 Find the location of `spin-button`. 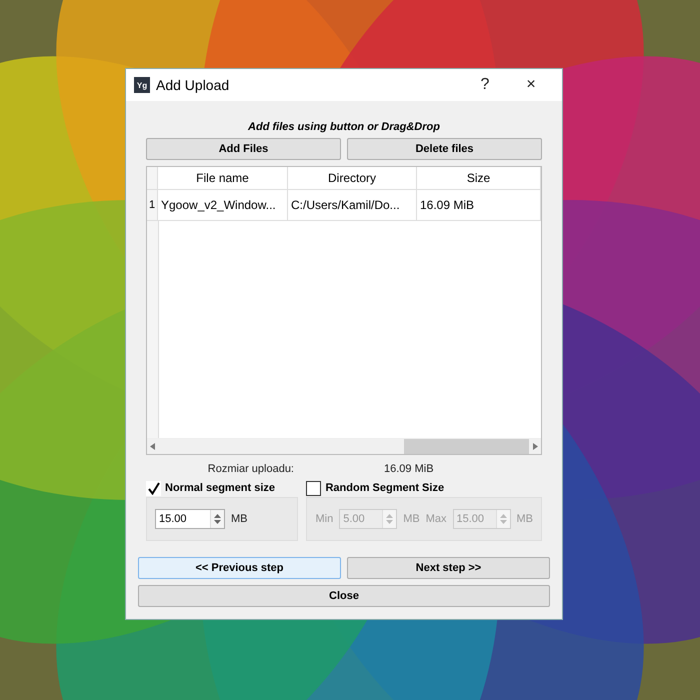

spin-button is located at coordinates (217, 519).